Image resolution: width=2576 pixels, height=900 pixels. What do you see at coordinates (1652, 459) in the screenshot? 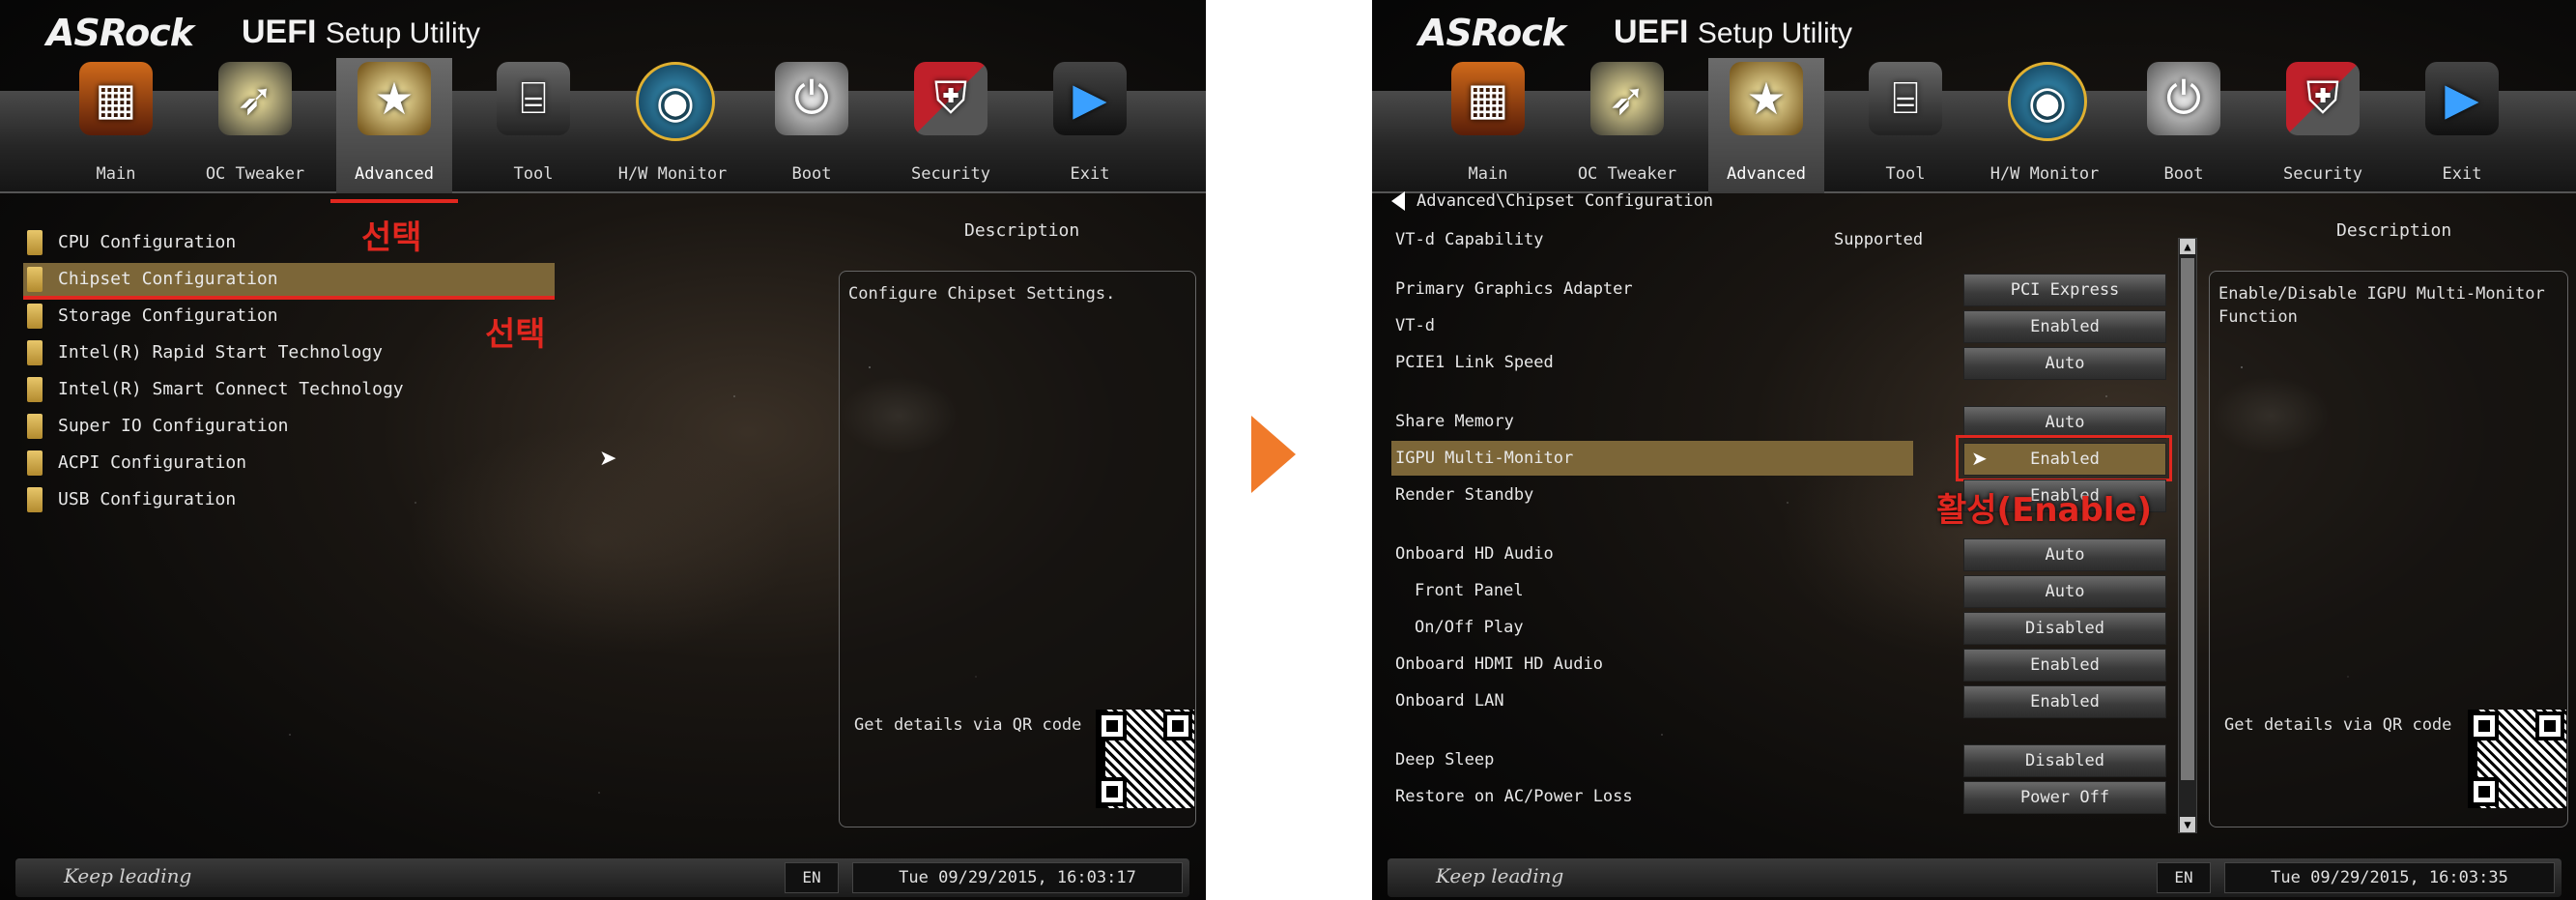
I see `setting-label-selected: IGPU Multi-Monitor` at bounding box center [1652, 459].